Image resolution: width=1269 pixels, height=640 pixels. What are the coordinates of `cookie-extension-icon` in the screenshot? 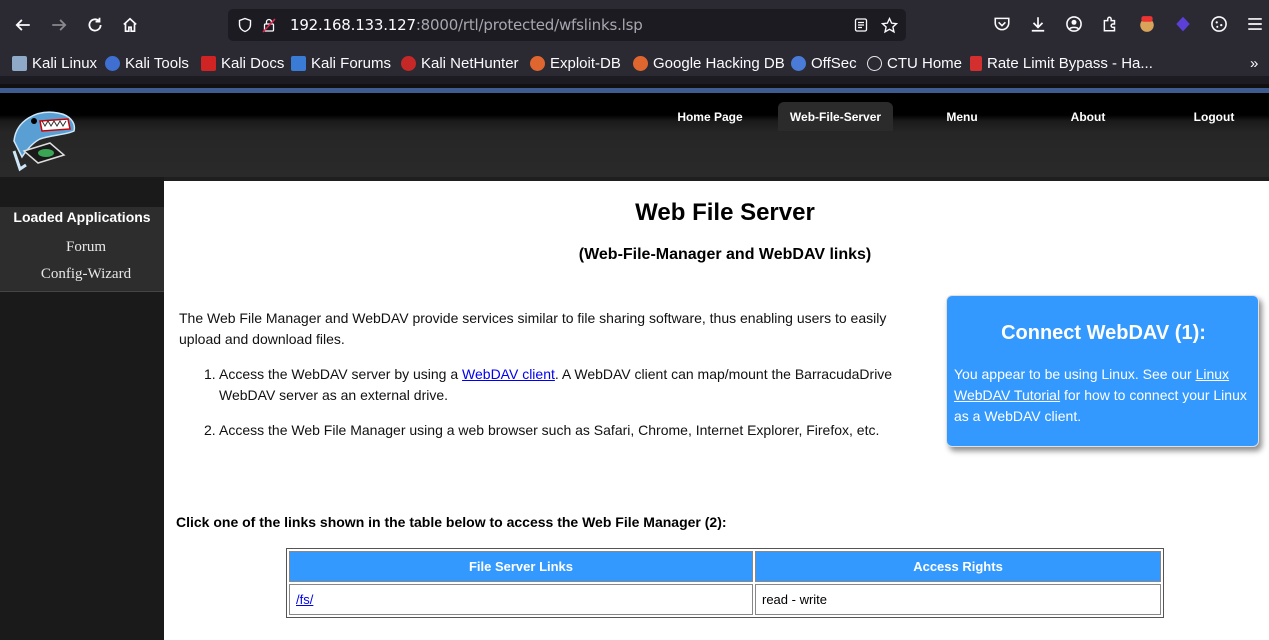 It's located at (1147, 24).